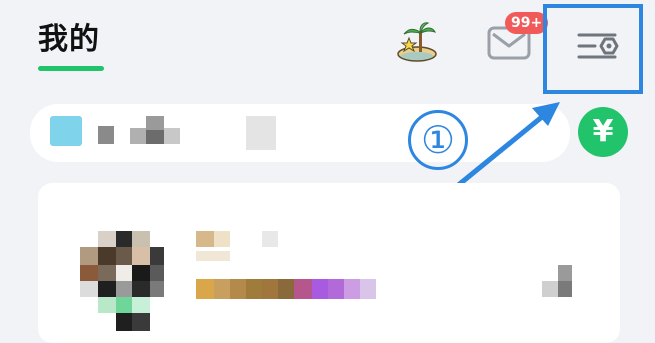 The height and width of the screenshot is (343, 655). What do you see at coordinates (71, 68) in the screenshot?
I see `title-underline` at bounding box center [71, 68].